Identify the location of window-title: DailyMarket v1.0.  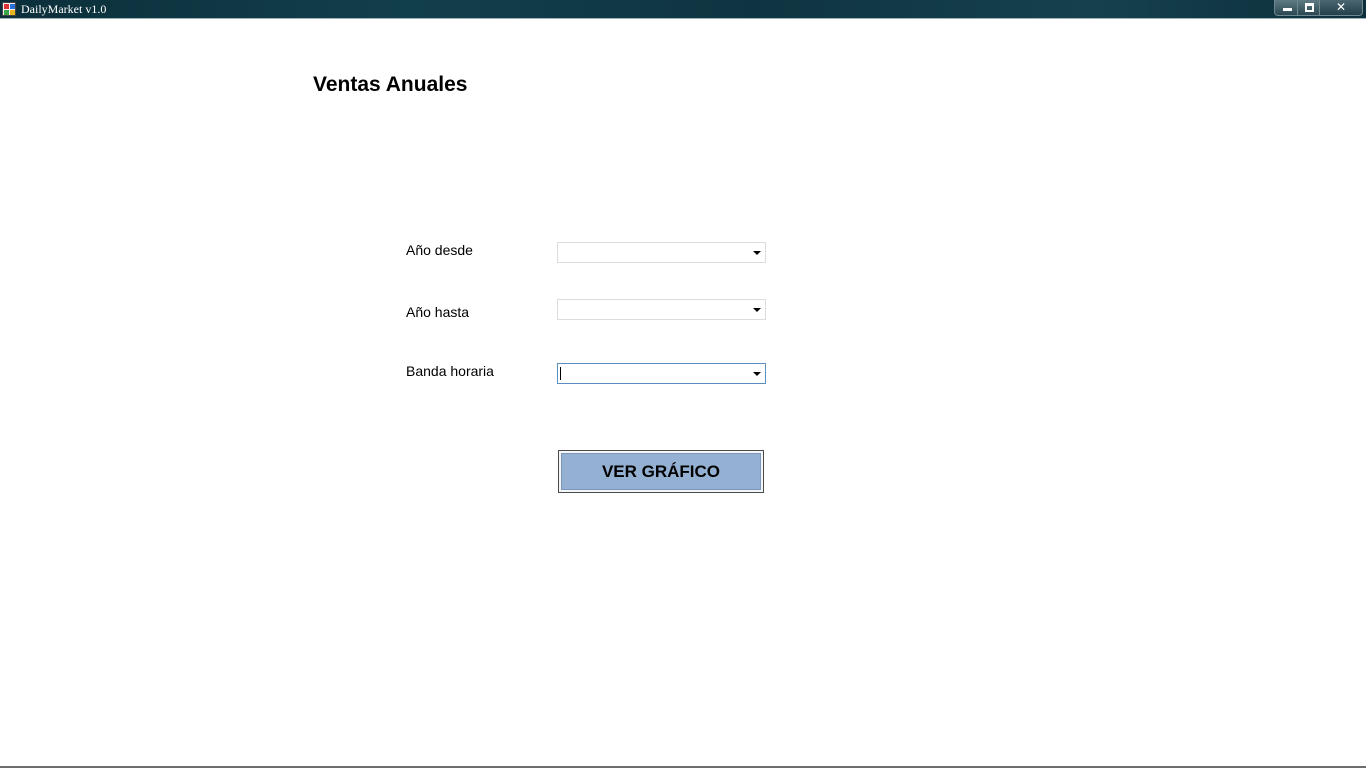
(64, 9).